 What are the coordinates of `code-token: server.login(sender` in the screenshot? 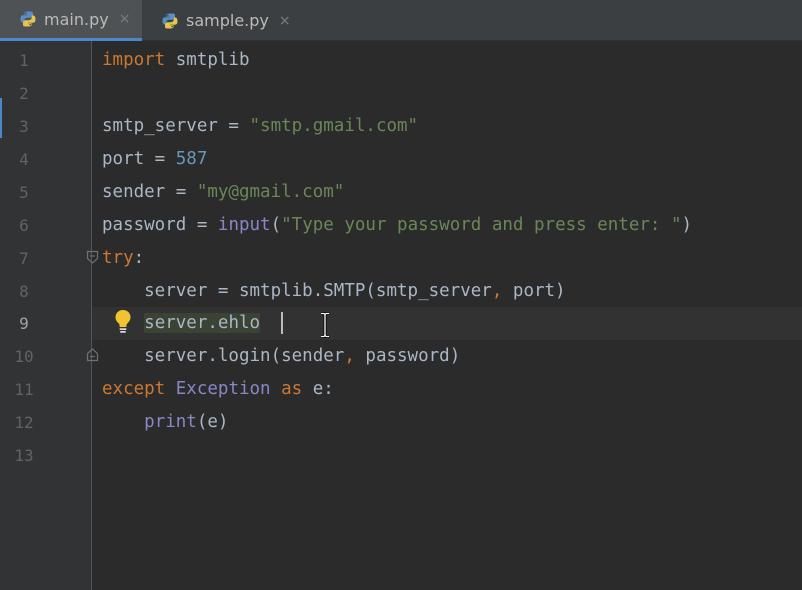 It's located at (223, 356).